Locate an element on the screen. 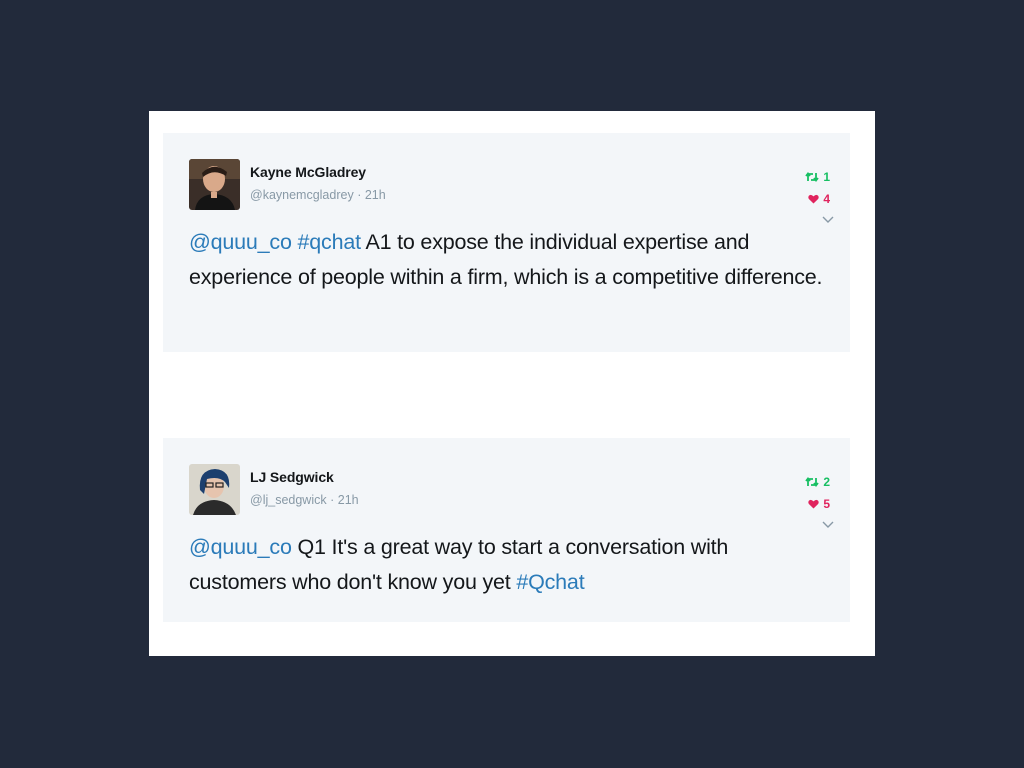 Image resolution: width=1024 pixels, height=768 pixels. retweet-count: 1 is located at coordinates (826, 177).